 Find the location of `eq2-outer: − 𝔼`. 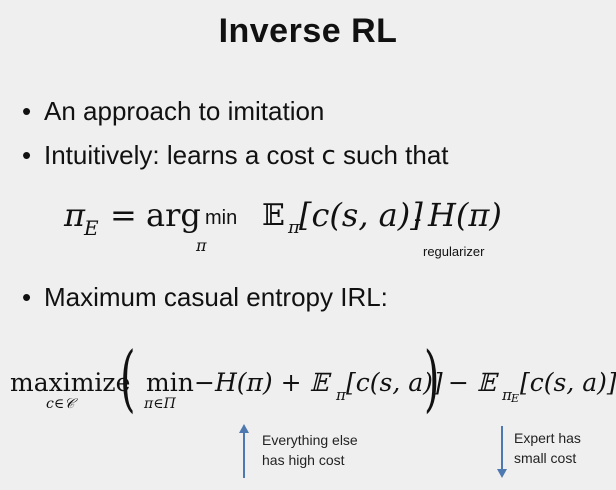

eq2-outer: − 𝔼 is located at coordinates (472, 382).